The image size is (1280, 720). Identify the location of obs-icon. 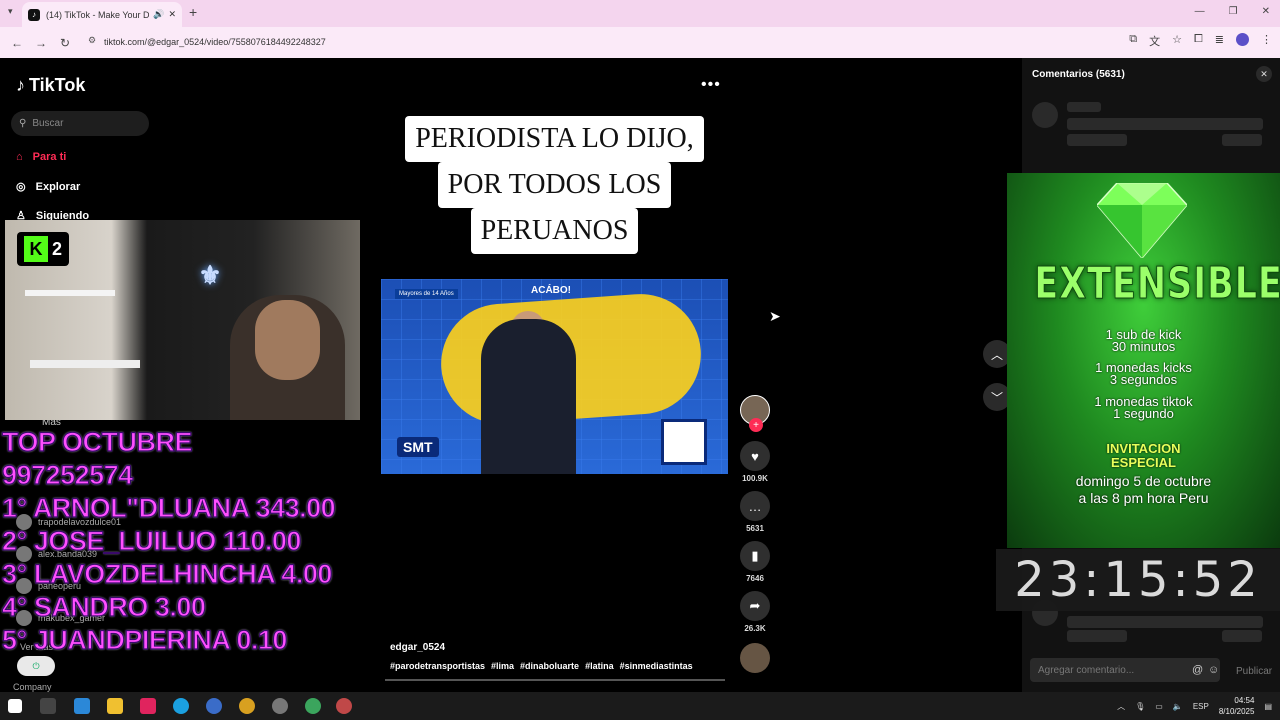
(280, 706).